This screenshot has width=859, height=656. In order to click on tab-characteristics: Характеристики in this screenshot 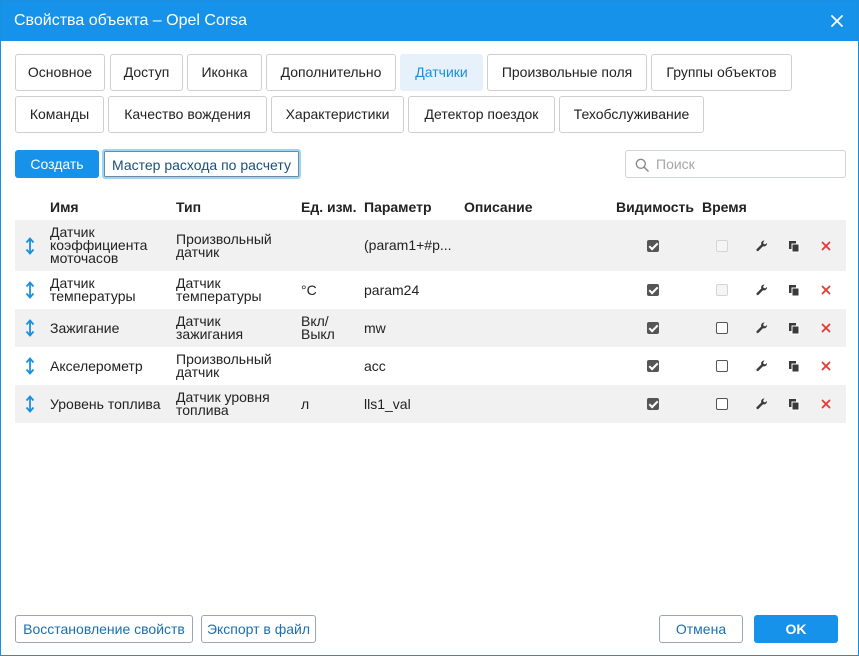, I will do `click(337, 114)`.